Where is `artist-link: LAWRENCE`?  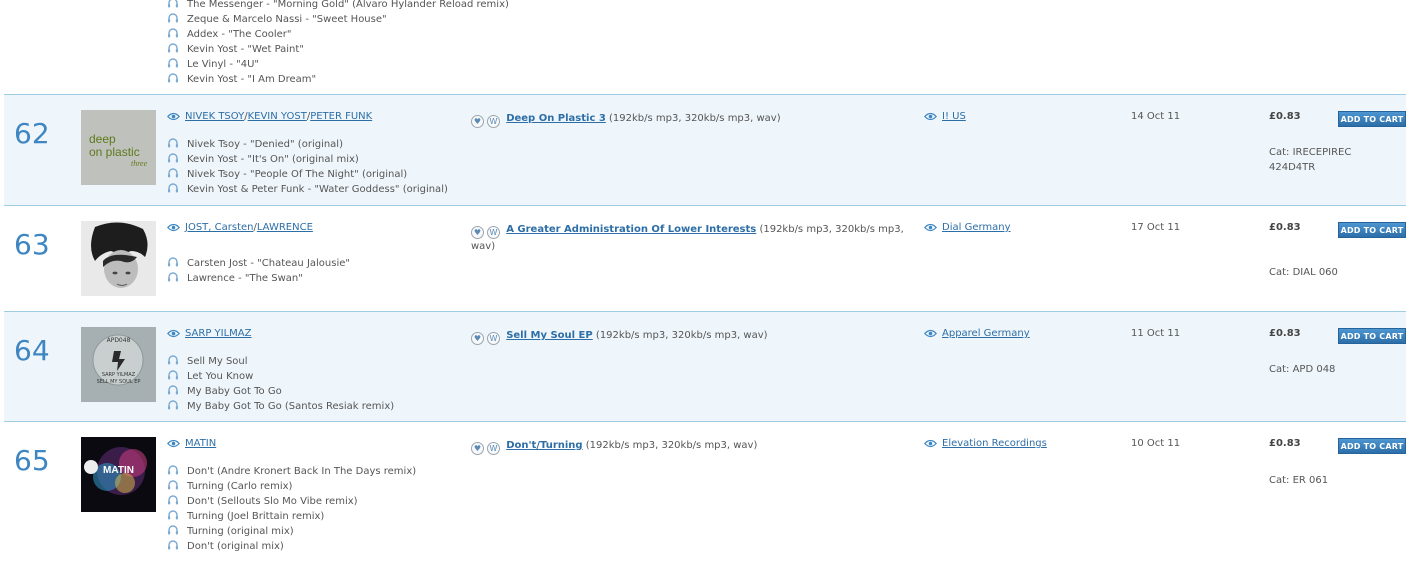 artist-link: LAWRENCE is located at coordinates (285, 227).